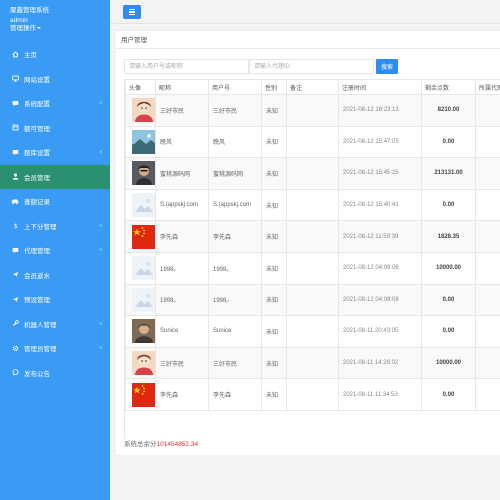 This screenshot has height=500, width=500. Describe the element at coordinates (37, 203) in the screenshot. I see `sidebar-item-label: 查额记录` at that location.